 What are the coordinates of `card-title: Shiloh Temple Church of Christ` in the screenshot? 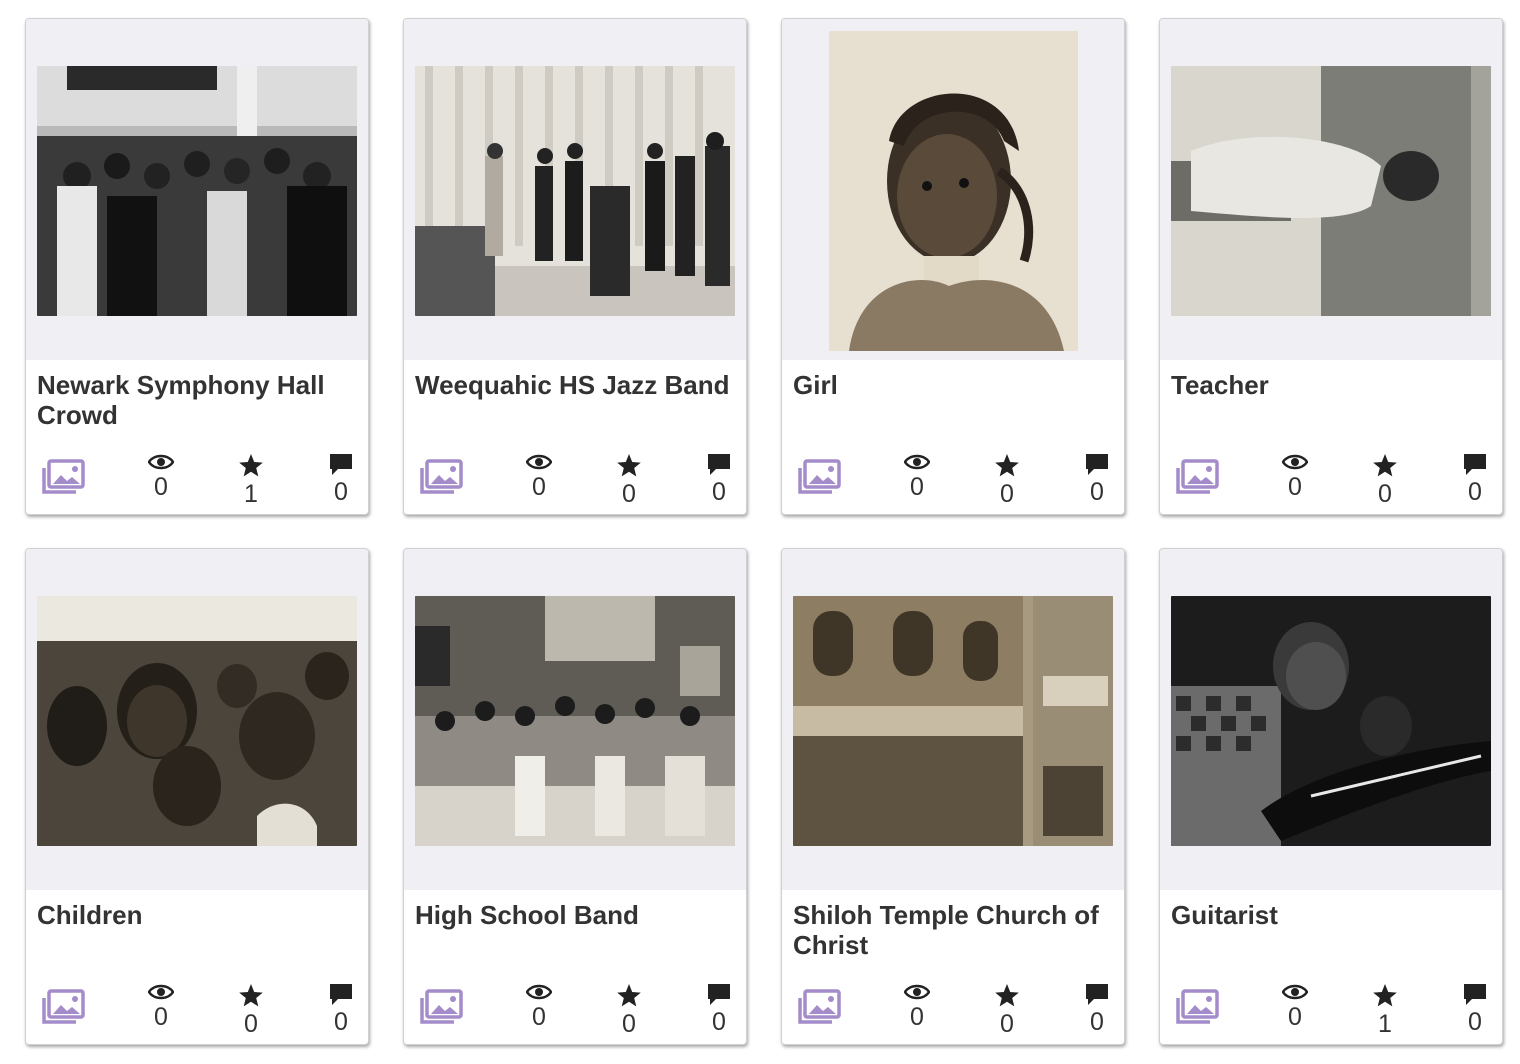 It's located at (954, 930).